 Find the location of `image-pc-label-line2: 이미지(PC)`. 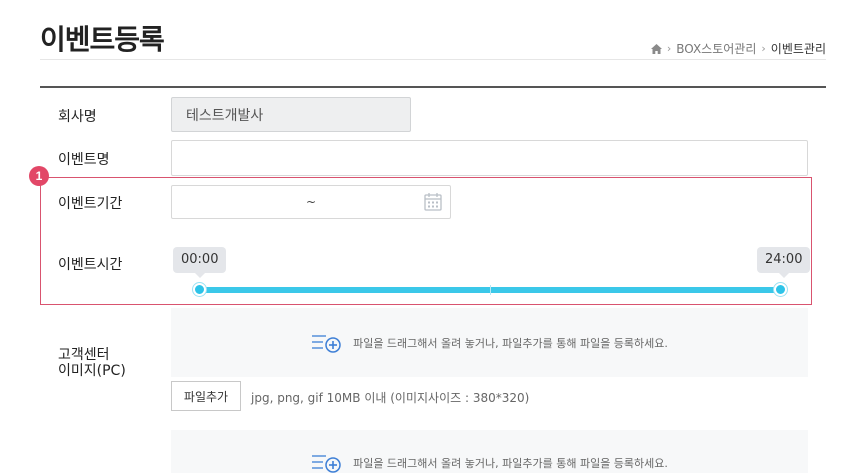

image-pc-label-line2: 이미지(PC) is located at coordinates (92, 371).